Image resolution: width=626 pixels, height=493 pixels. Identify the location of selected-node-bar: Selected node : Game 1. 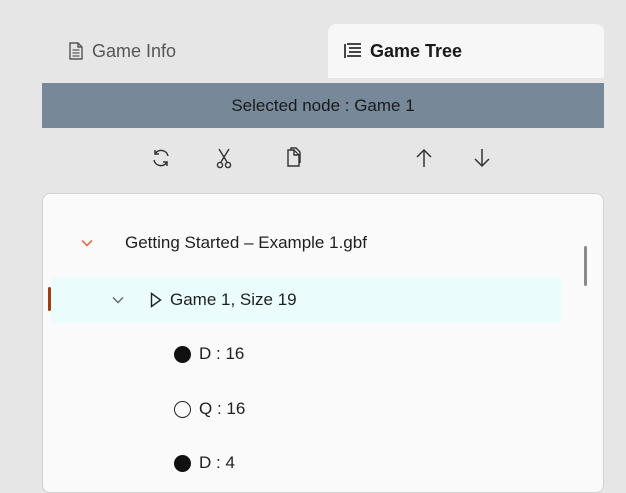
(323, 105).